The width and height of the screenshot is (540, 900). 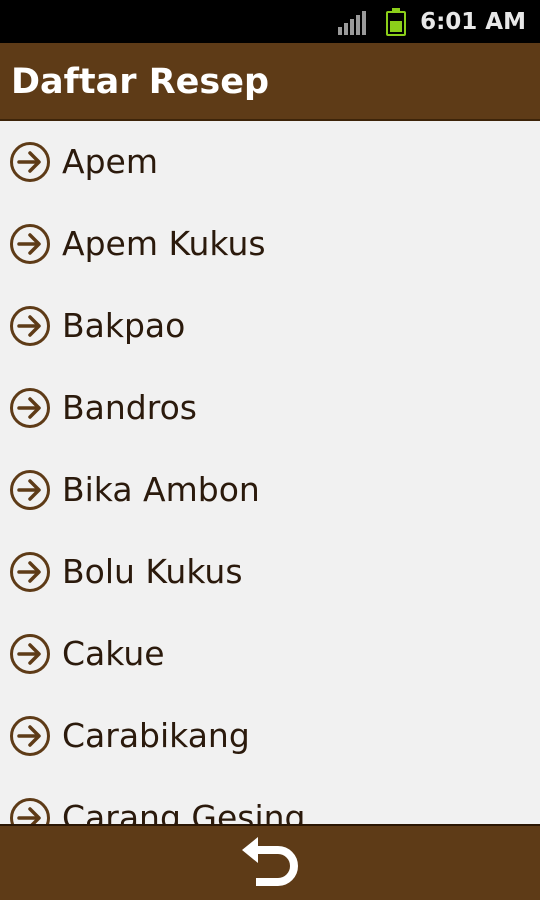 I want to click on recipe-label: Bika Ambon, so click(x=161, y=489).